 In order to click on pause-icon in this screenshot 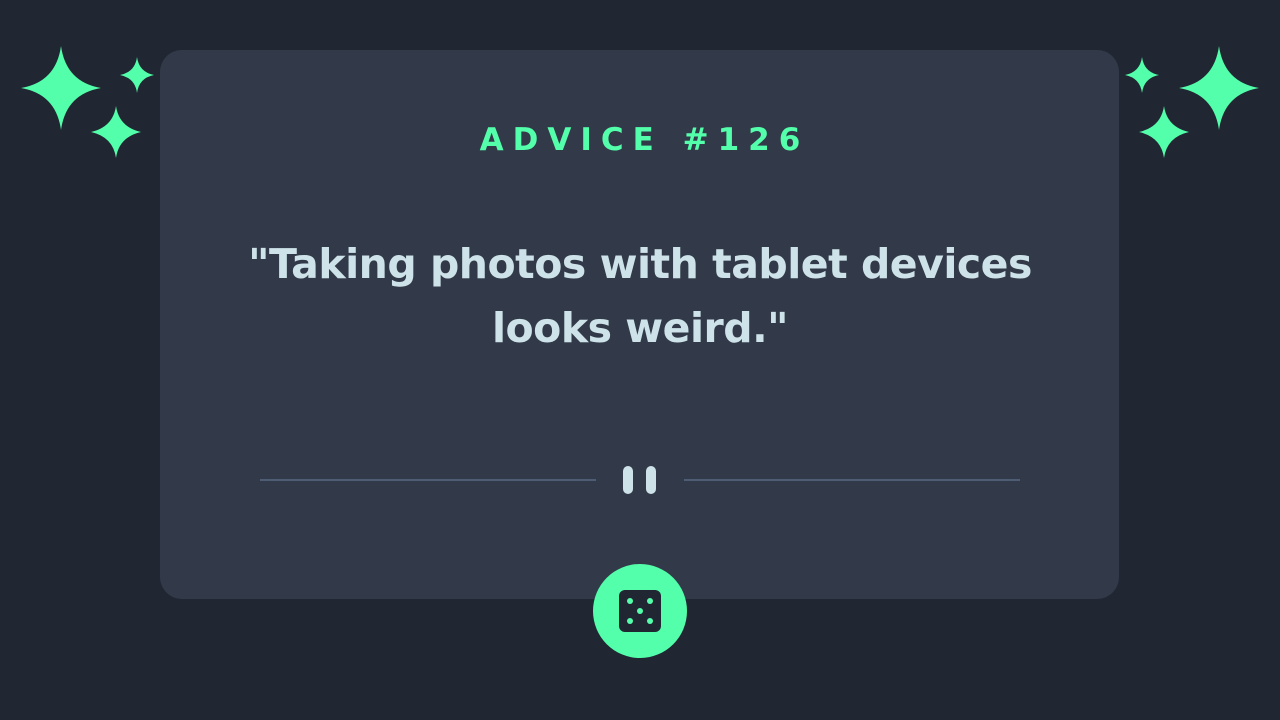, I will do `click(640, 480)`.